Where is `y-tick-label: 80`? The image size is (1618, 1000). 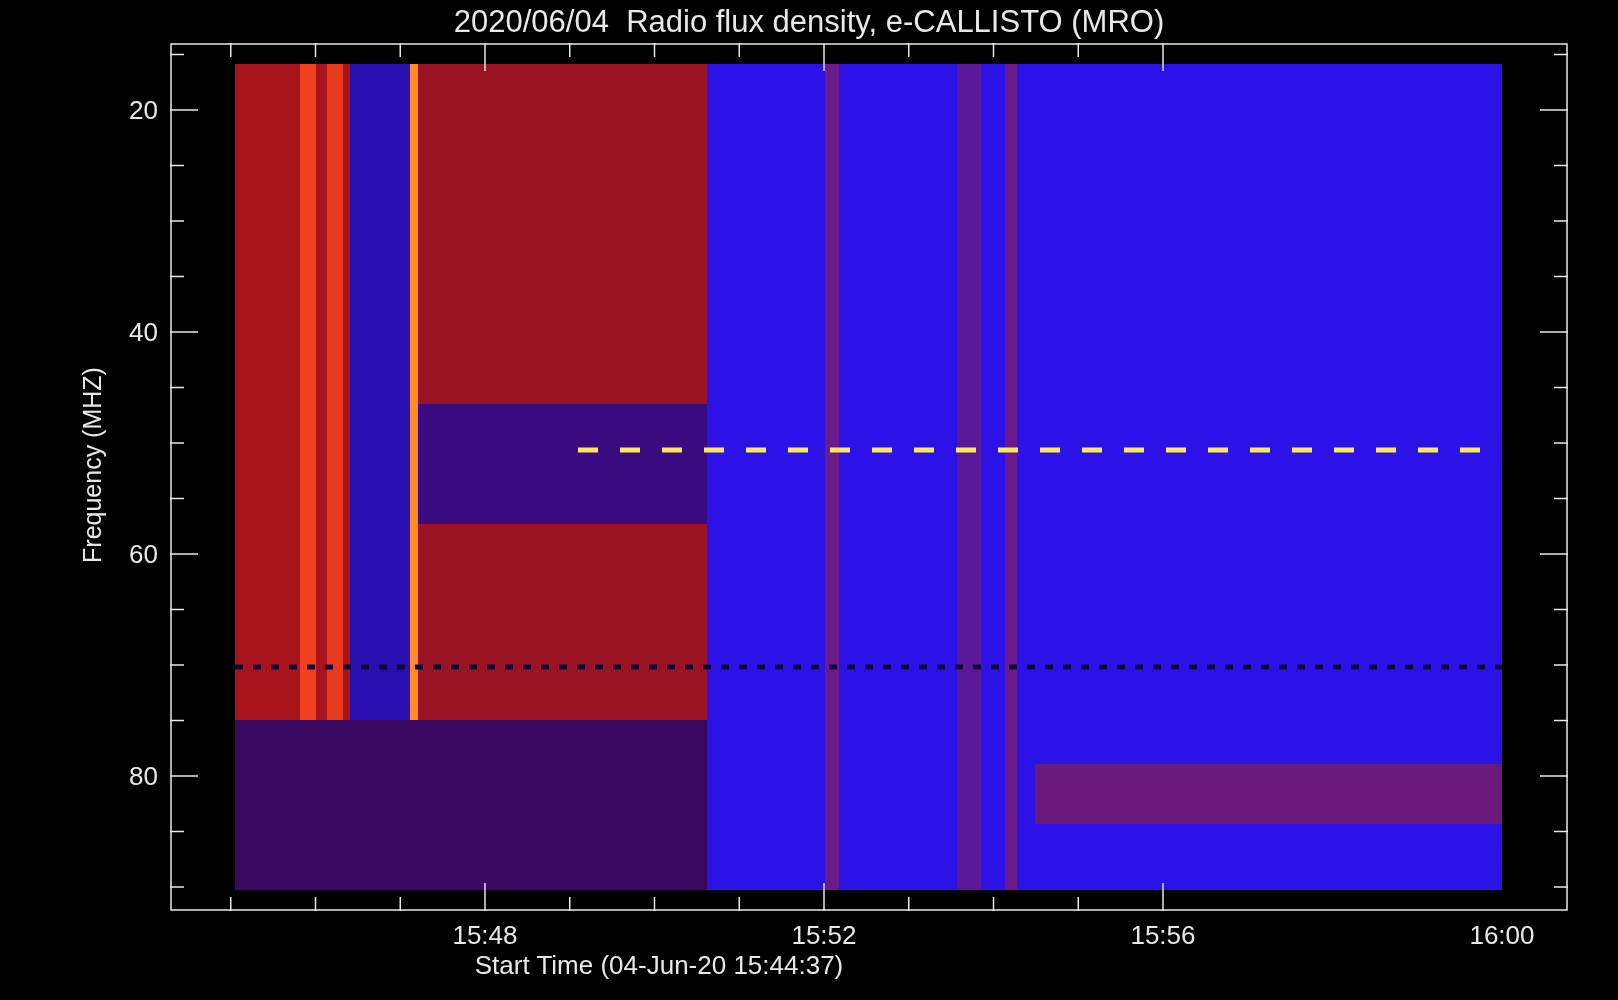
y-tick-label: 80 is located at coordinates (143, 776).